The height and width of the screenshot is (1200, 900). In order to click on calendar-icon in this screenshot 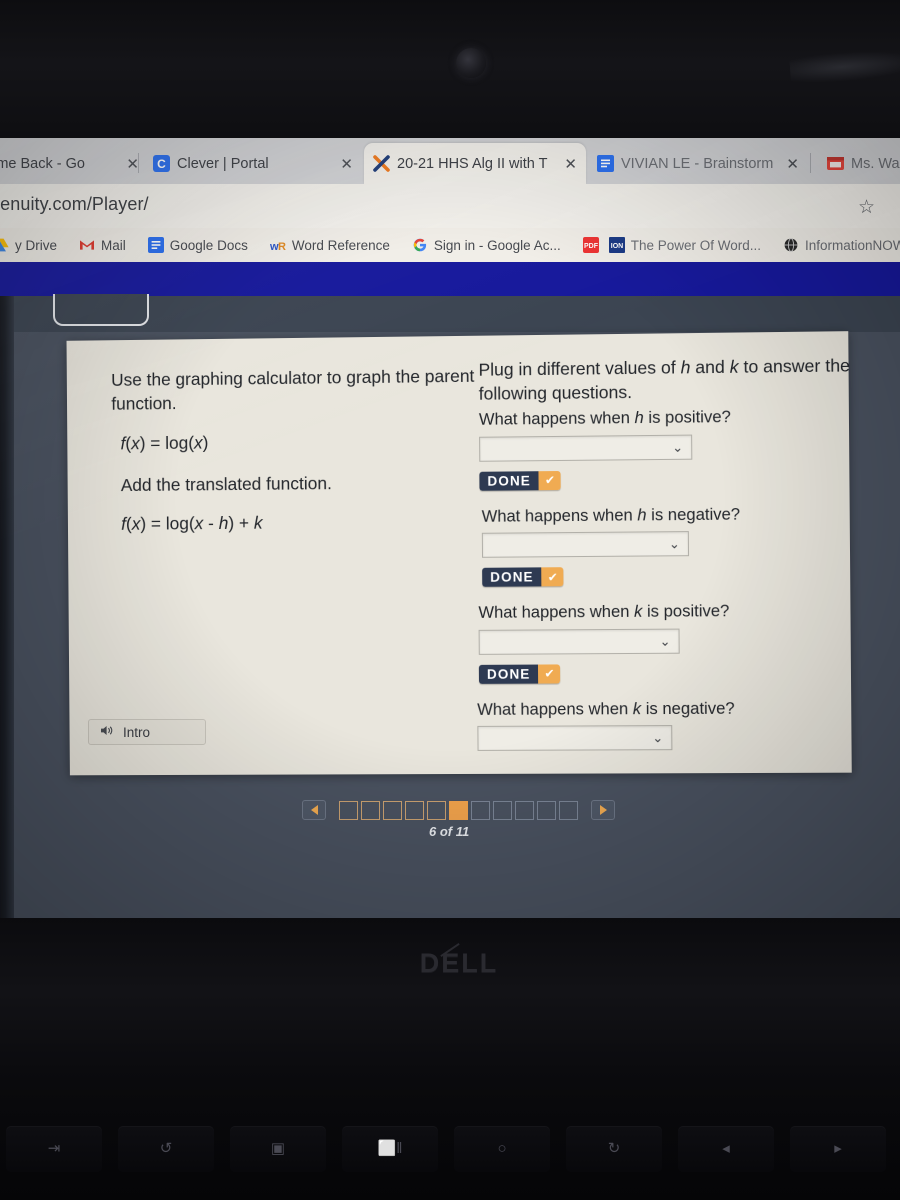, I will do `click(835, 163)`.